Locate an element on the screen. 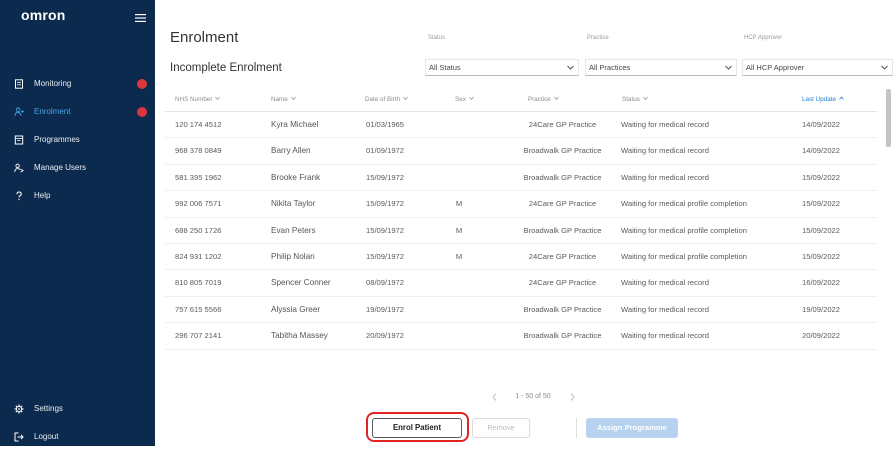 The width and height of the screenshot is (893, 449). sidebar-item-help: Help is located at coordinates (77, 196).